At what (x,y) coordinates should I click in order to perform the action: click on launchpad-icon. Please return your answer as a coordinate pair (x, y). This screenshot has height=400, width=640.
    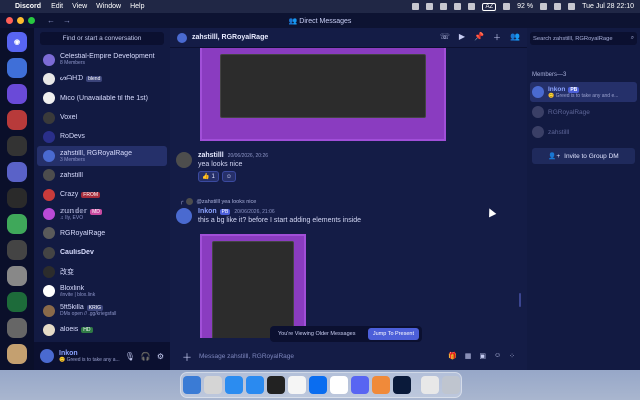
    Looking at the image, I should click on (212, 385).